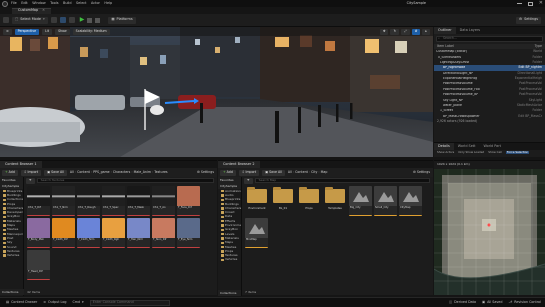 The height and width of the screenshot is (307, 545). What do you see at coordinates (385, 201) in the screenshot?
I see `asset-tile: Small_City` at bounding box center [385, 201].